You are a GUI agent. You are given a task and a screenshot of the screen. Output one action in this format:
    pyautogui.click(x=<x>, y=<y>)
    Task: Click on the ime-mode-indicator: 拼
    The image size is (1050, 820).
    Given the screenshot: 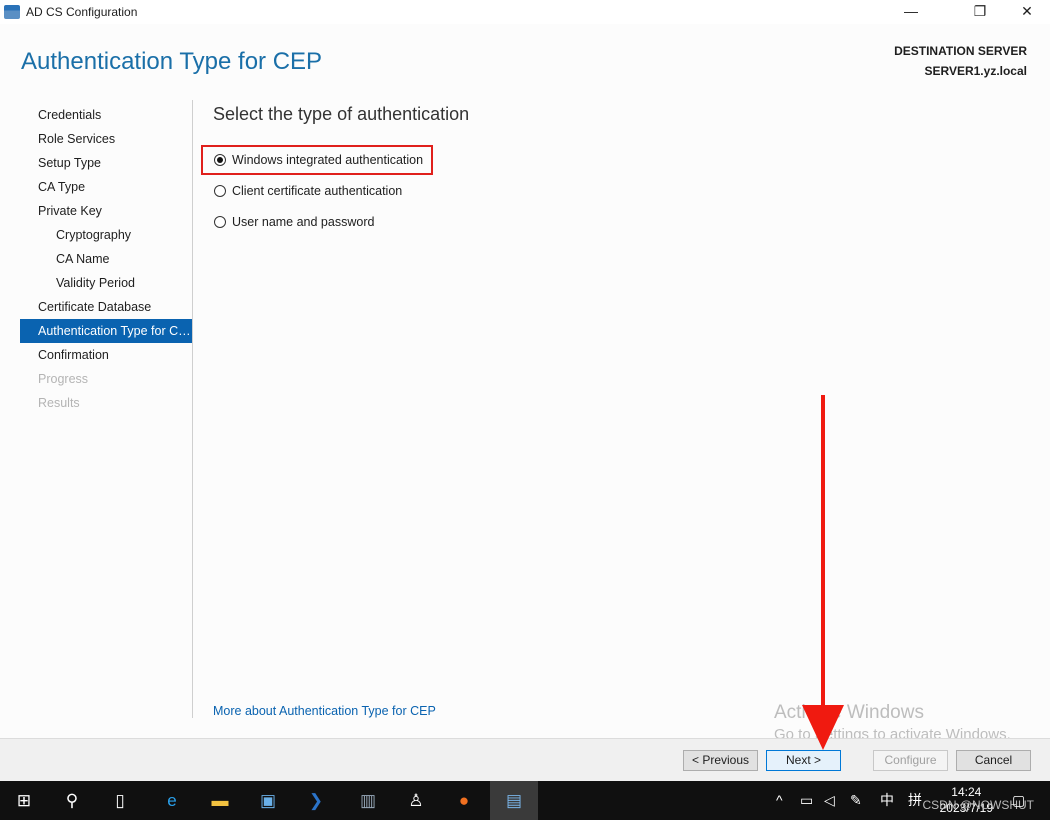 What is the action you would take?
    pyautogui.click(x=915, y=800)
    